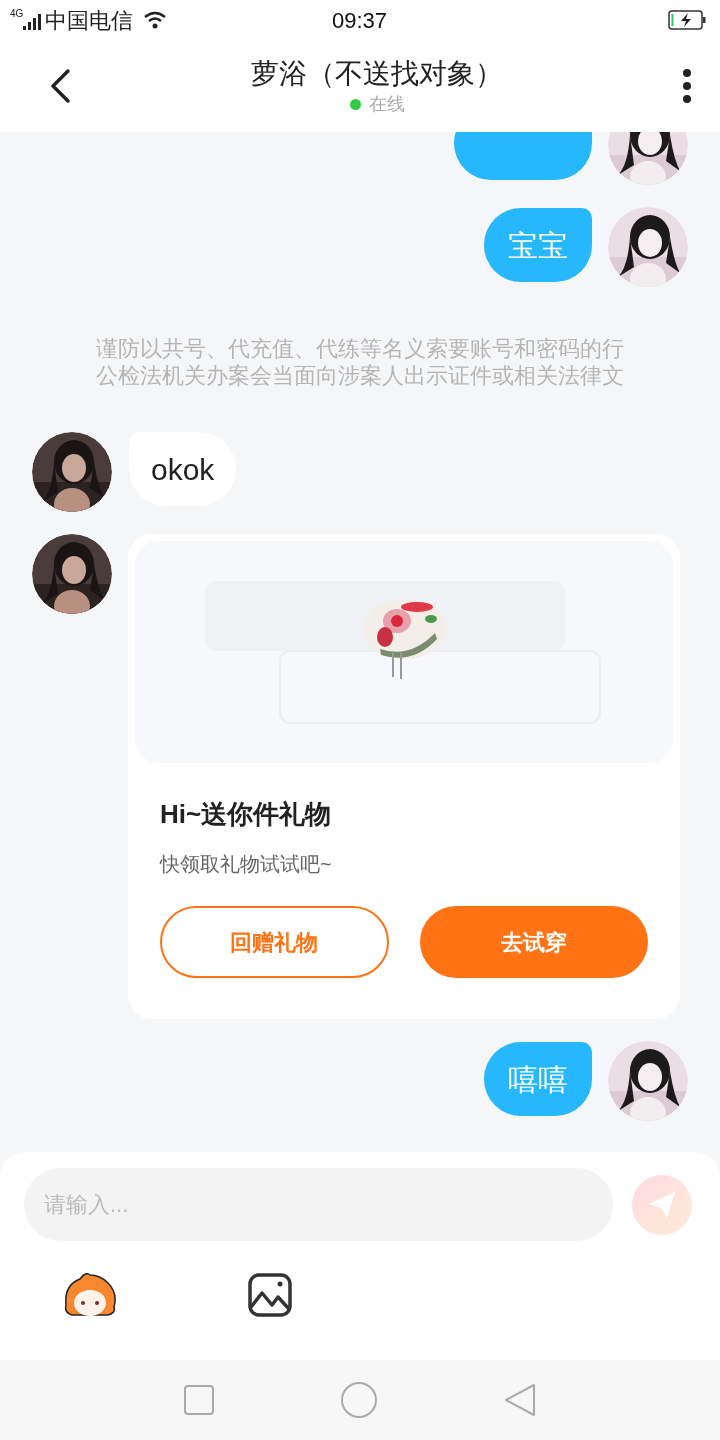 This screenshot has width=720, height=1440. What do you see at coordinates (89, 20) in the screenshot?
I see `carrier-label: 中国电信` at bounding box center [89, 20].